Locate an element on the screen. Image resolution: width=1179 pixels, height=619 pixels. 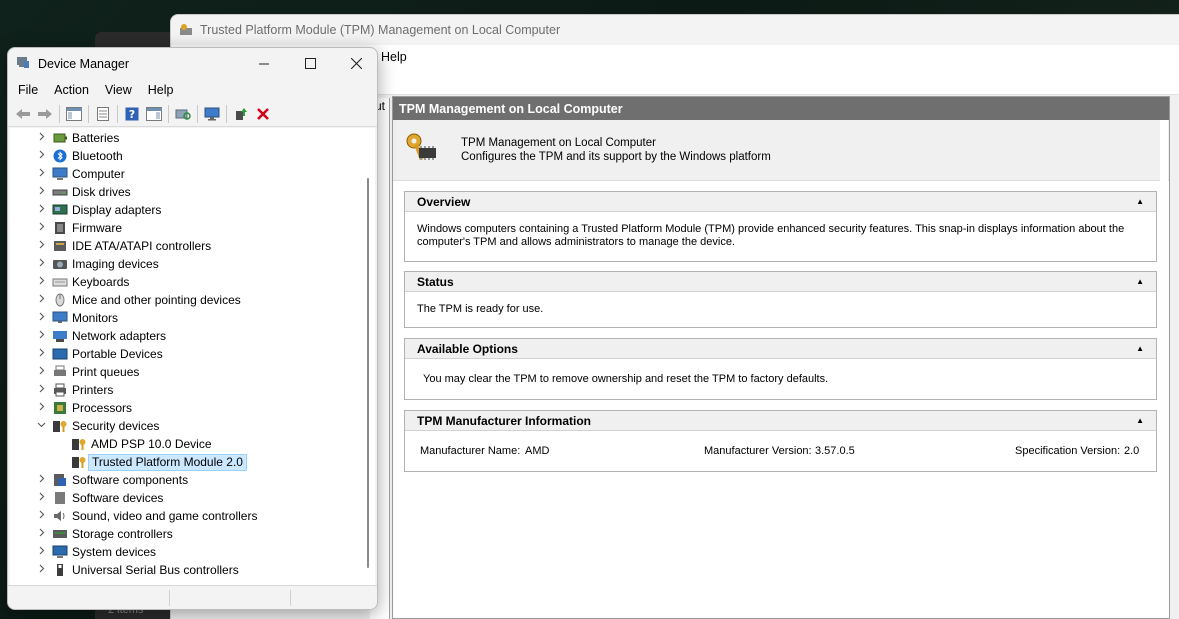
tree-category-item: Security devices is located at coordinates (192, 426).